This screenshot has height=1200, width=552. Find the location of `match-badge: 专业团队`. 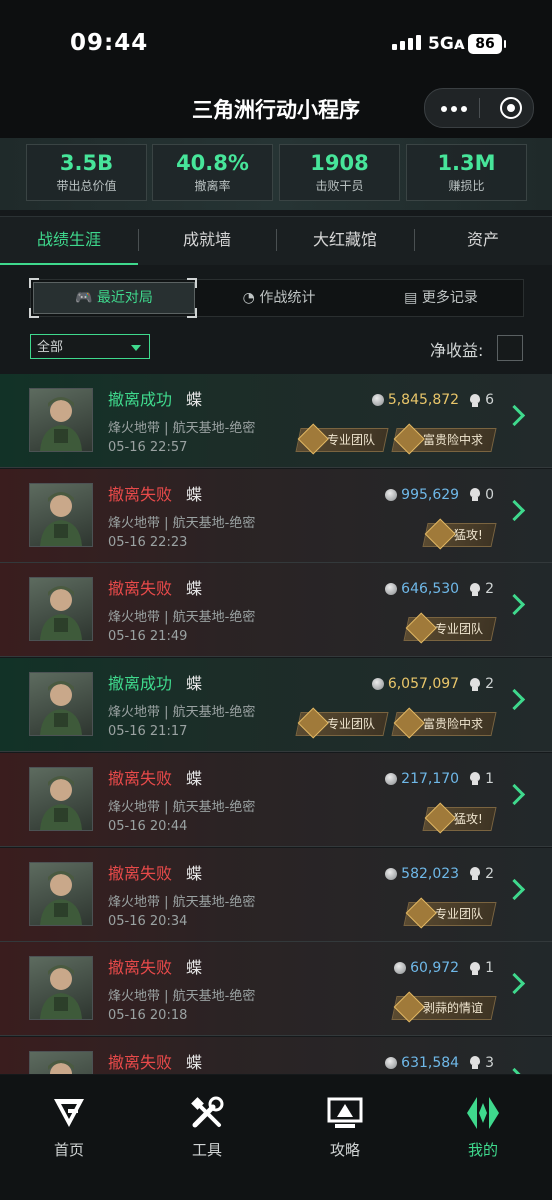

match-badge: 专业团队 is located at coordinates (342, 723).